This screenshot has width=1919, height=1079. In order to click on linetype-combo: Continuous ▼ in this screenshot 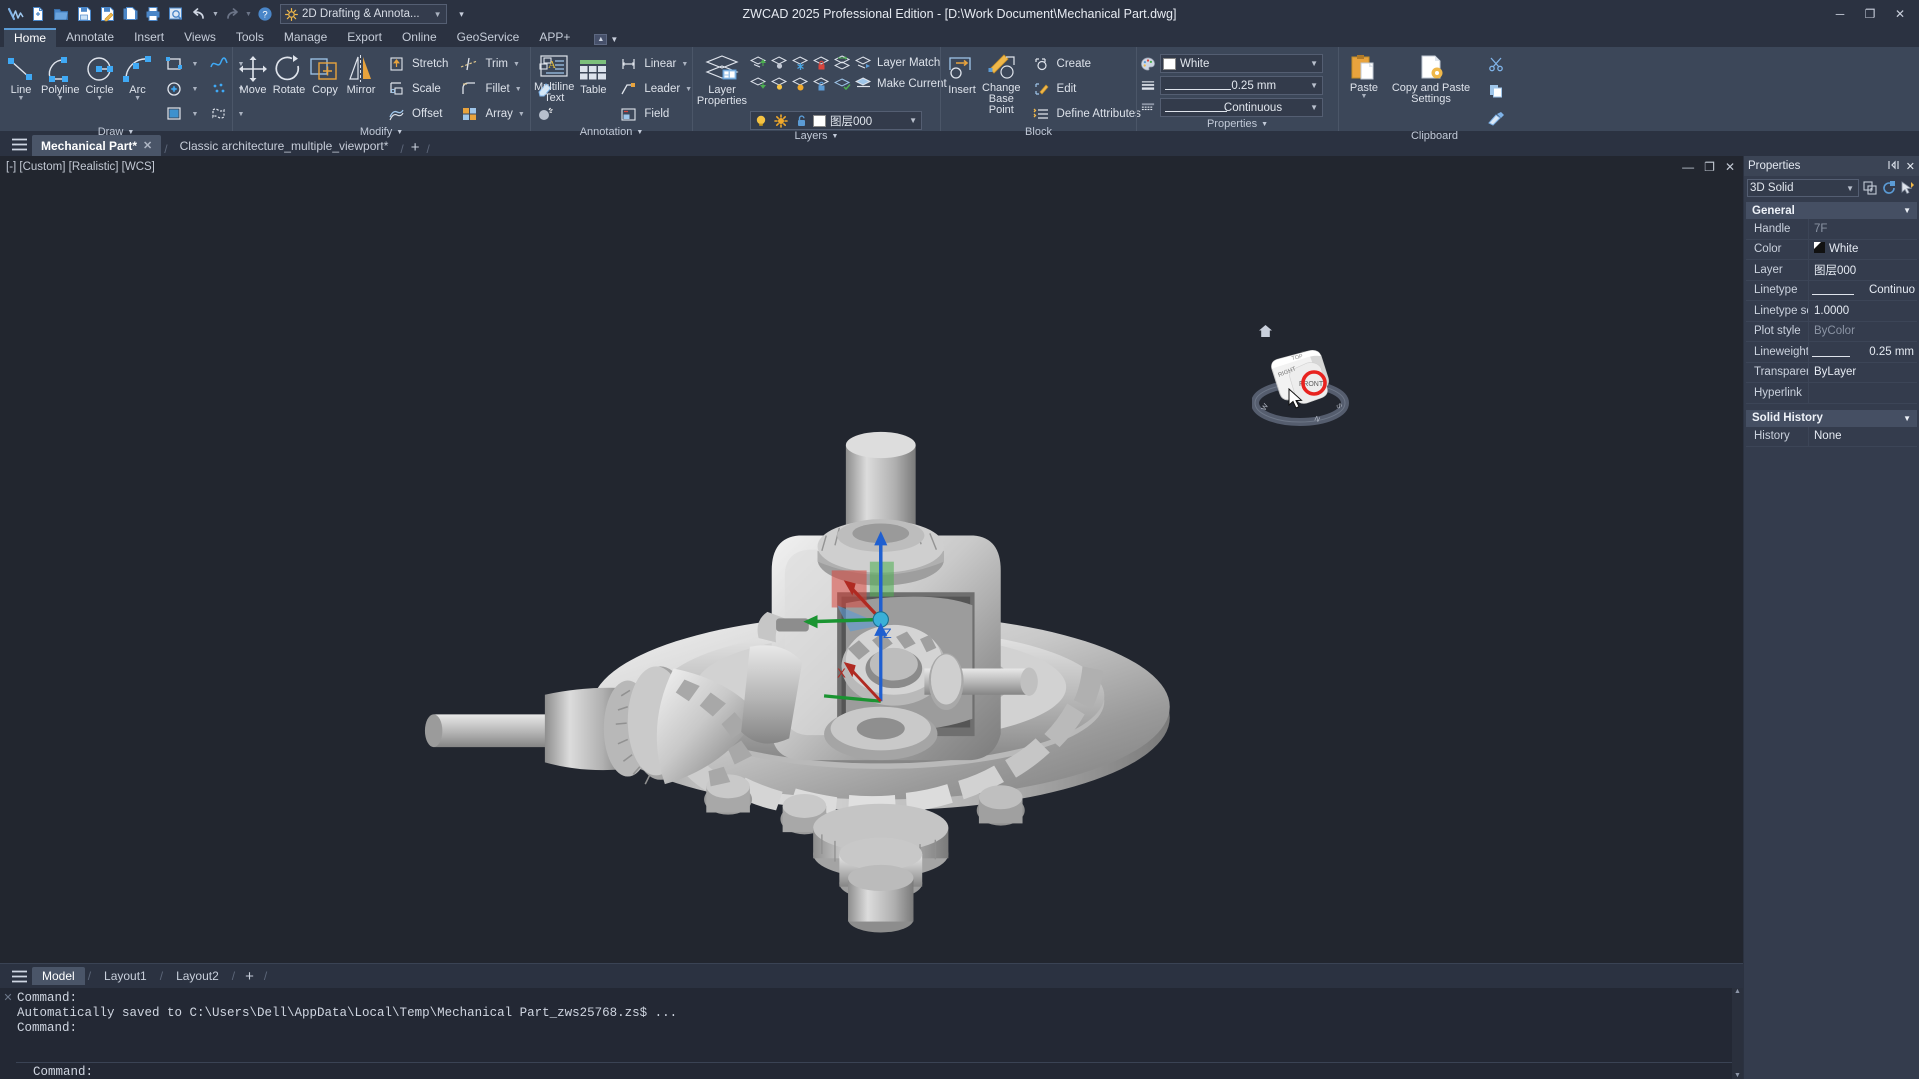, I will do `click(1241, 107)`.